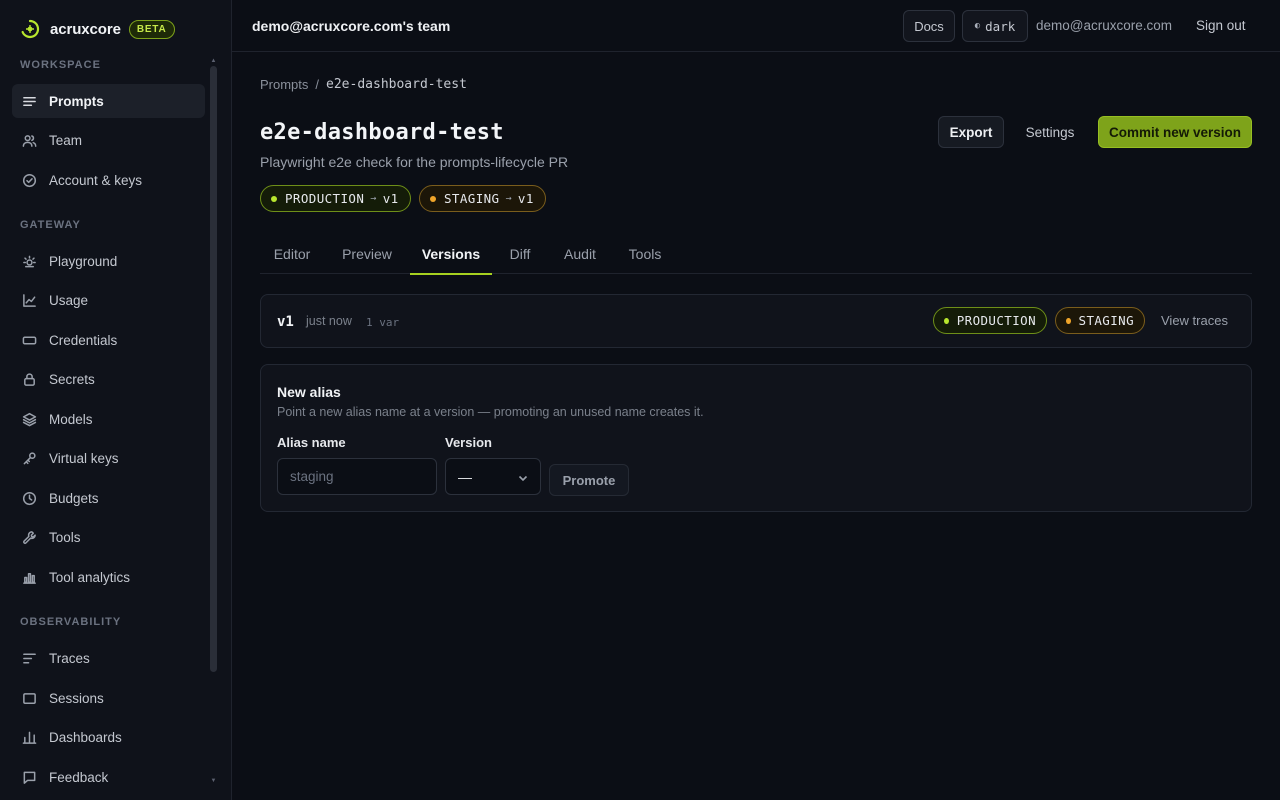  I want to click on sidebar-item-label: Credentials, so click(83, 340).